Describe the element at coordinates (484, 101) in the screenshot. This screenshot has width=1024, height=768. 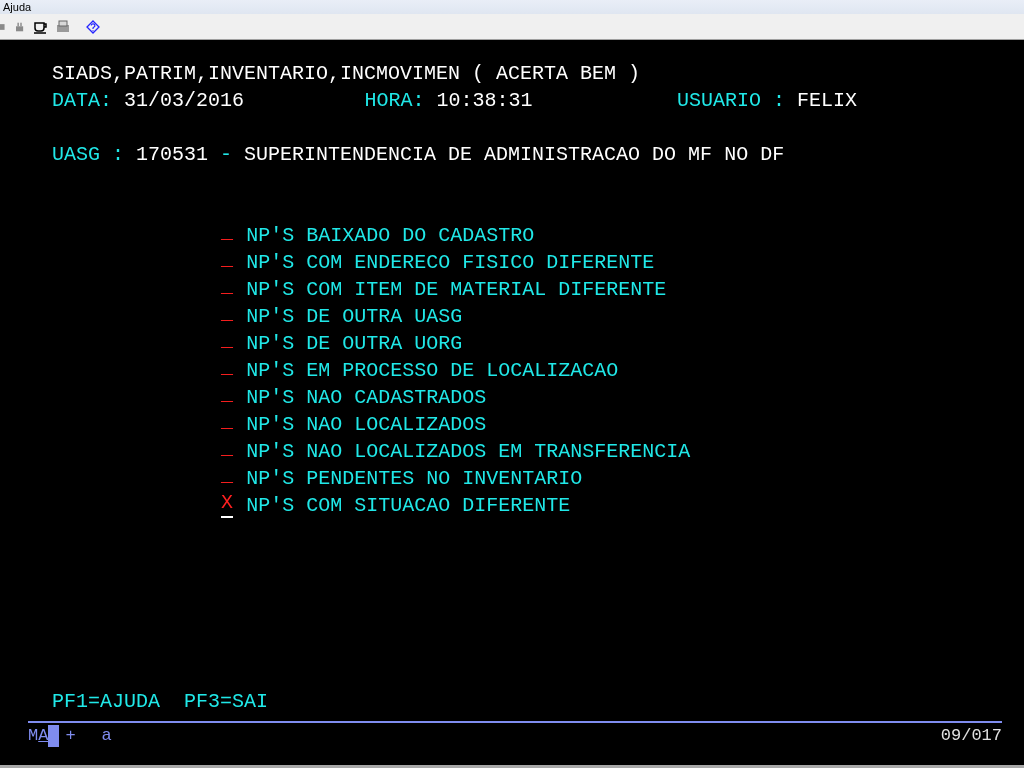
I see `field-value: 10:38:31` at that location.